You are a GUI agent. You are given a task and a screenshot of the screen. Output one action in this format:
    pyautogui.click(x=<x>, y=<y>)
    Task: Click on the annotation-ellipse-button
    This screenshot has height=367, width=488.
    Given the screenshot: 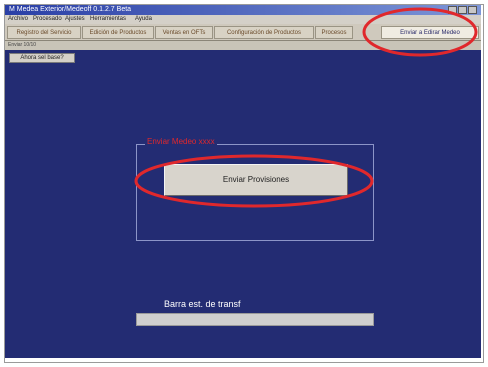 What is the action you would take?
    pyautogui.click(x=254, y=181)
    